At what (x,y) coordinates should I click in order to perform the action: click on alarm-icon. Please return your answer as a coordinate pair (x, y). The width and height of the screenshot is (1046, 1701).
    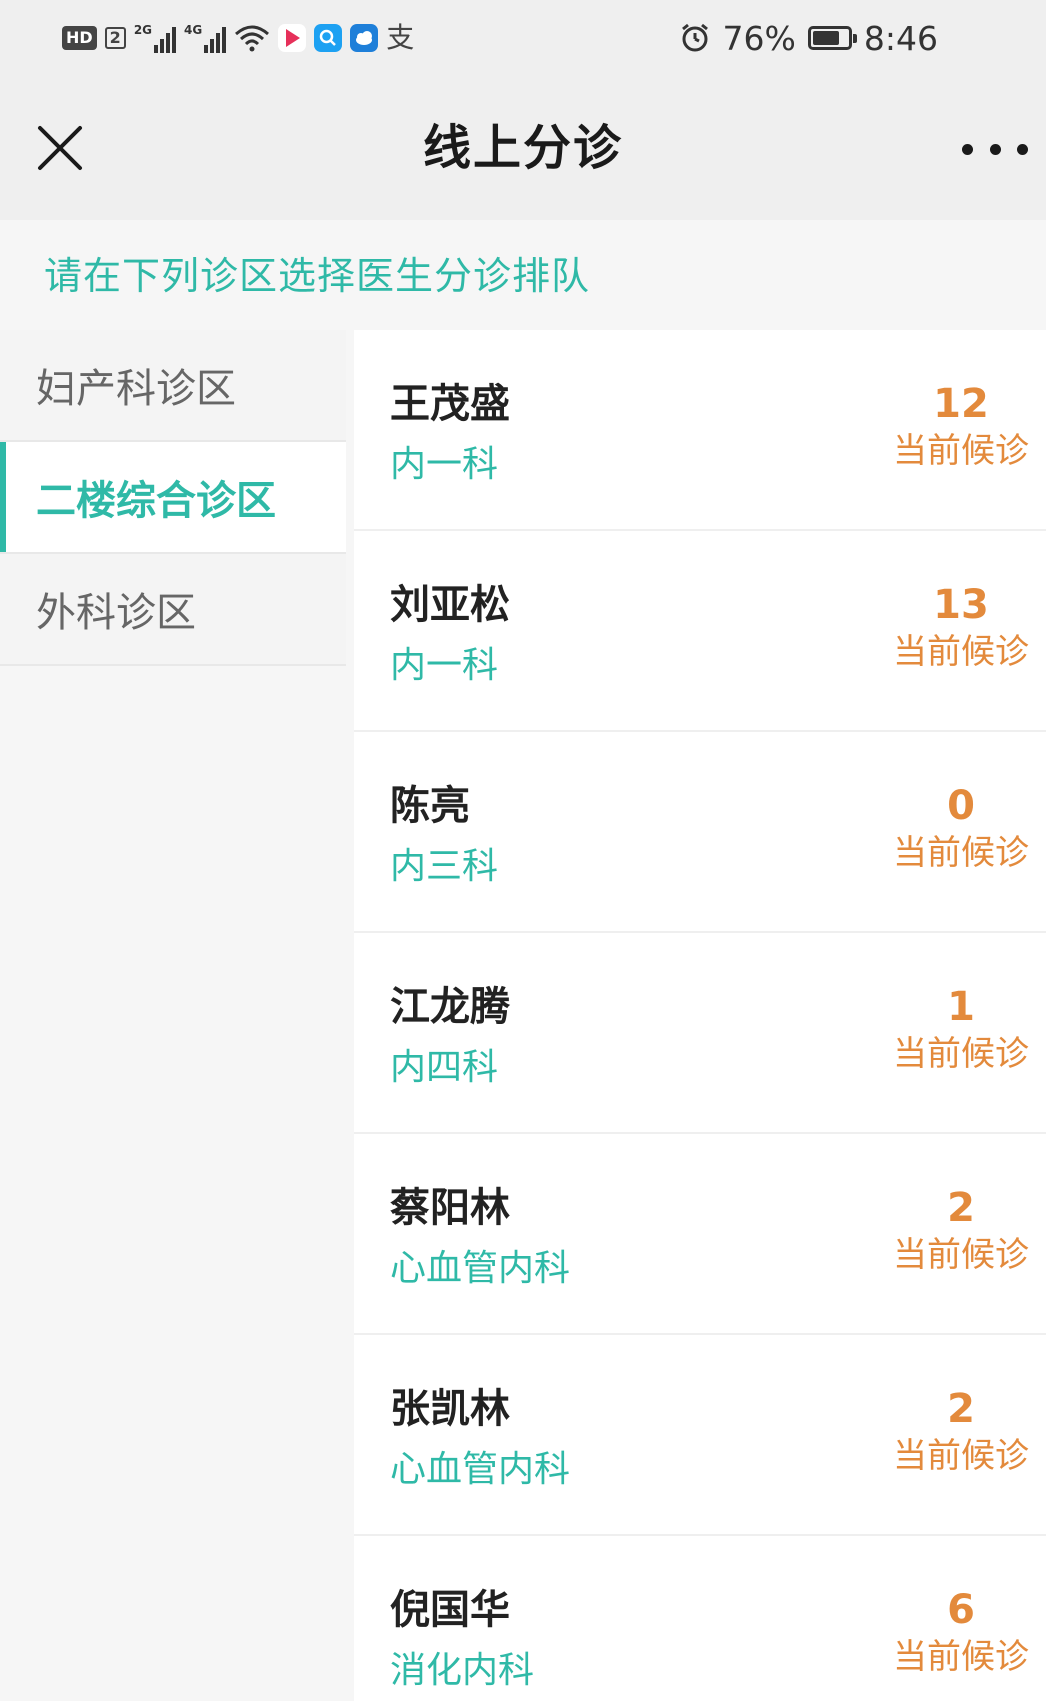
    Looking at the image, I should click on (694, 37).